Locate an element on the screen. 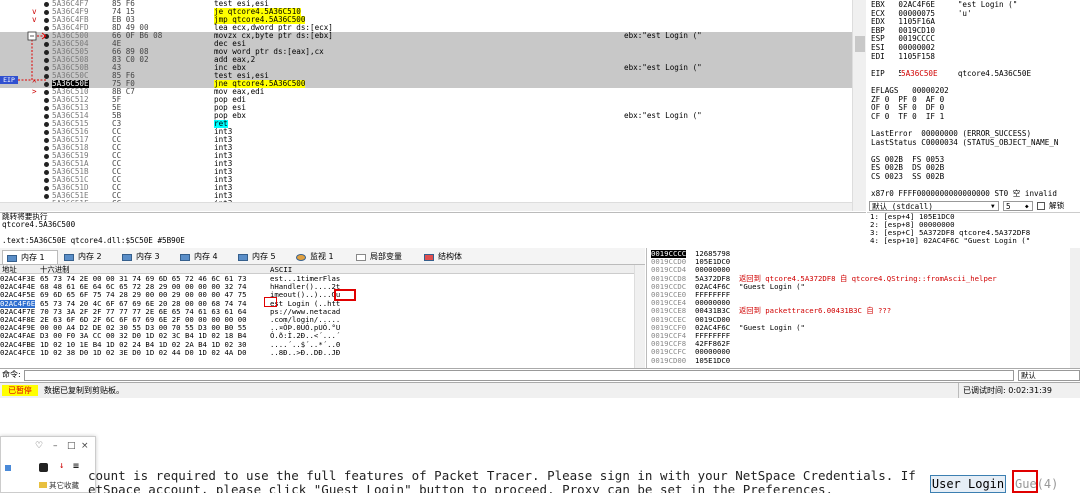 The width and height of the screenshot is (1080, 493). tab-7: 局部变量 is located at coordinates (385, 257).